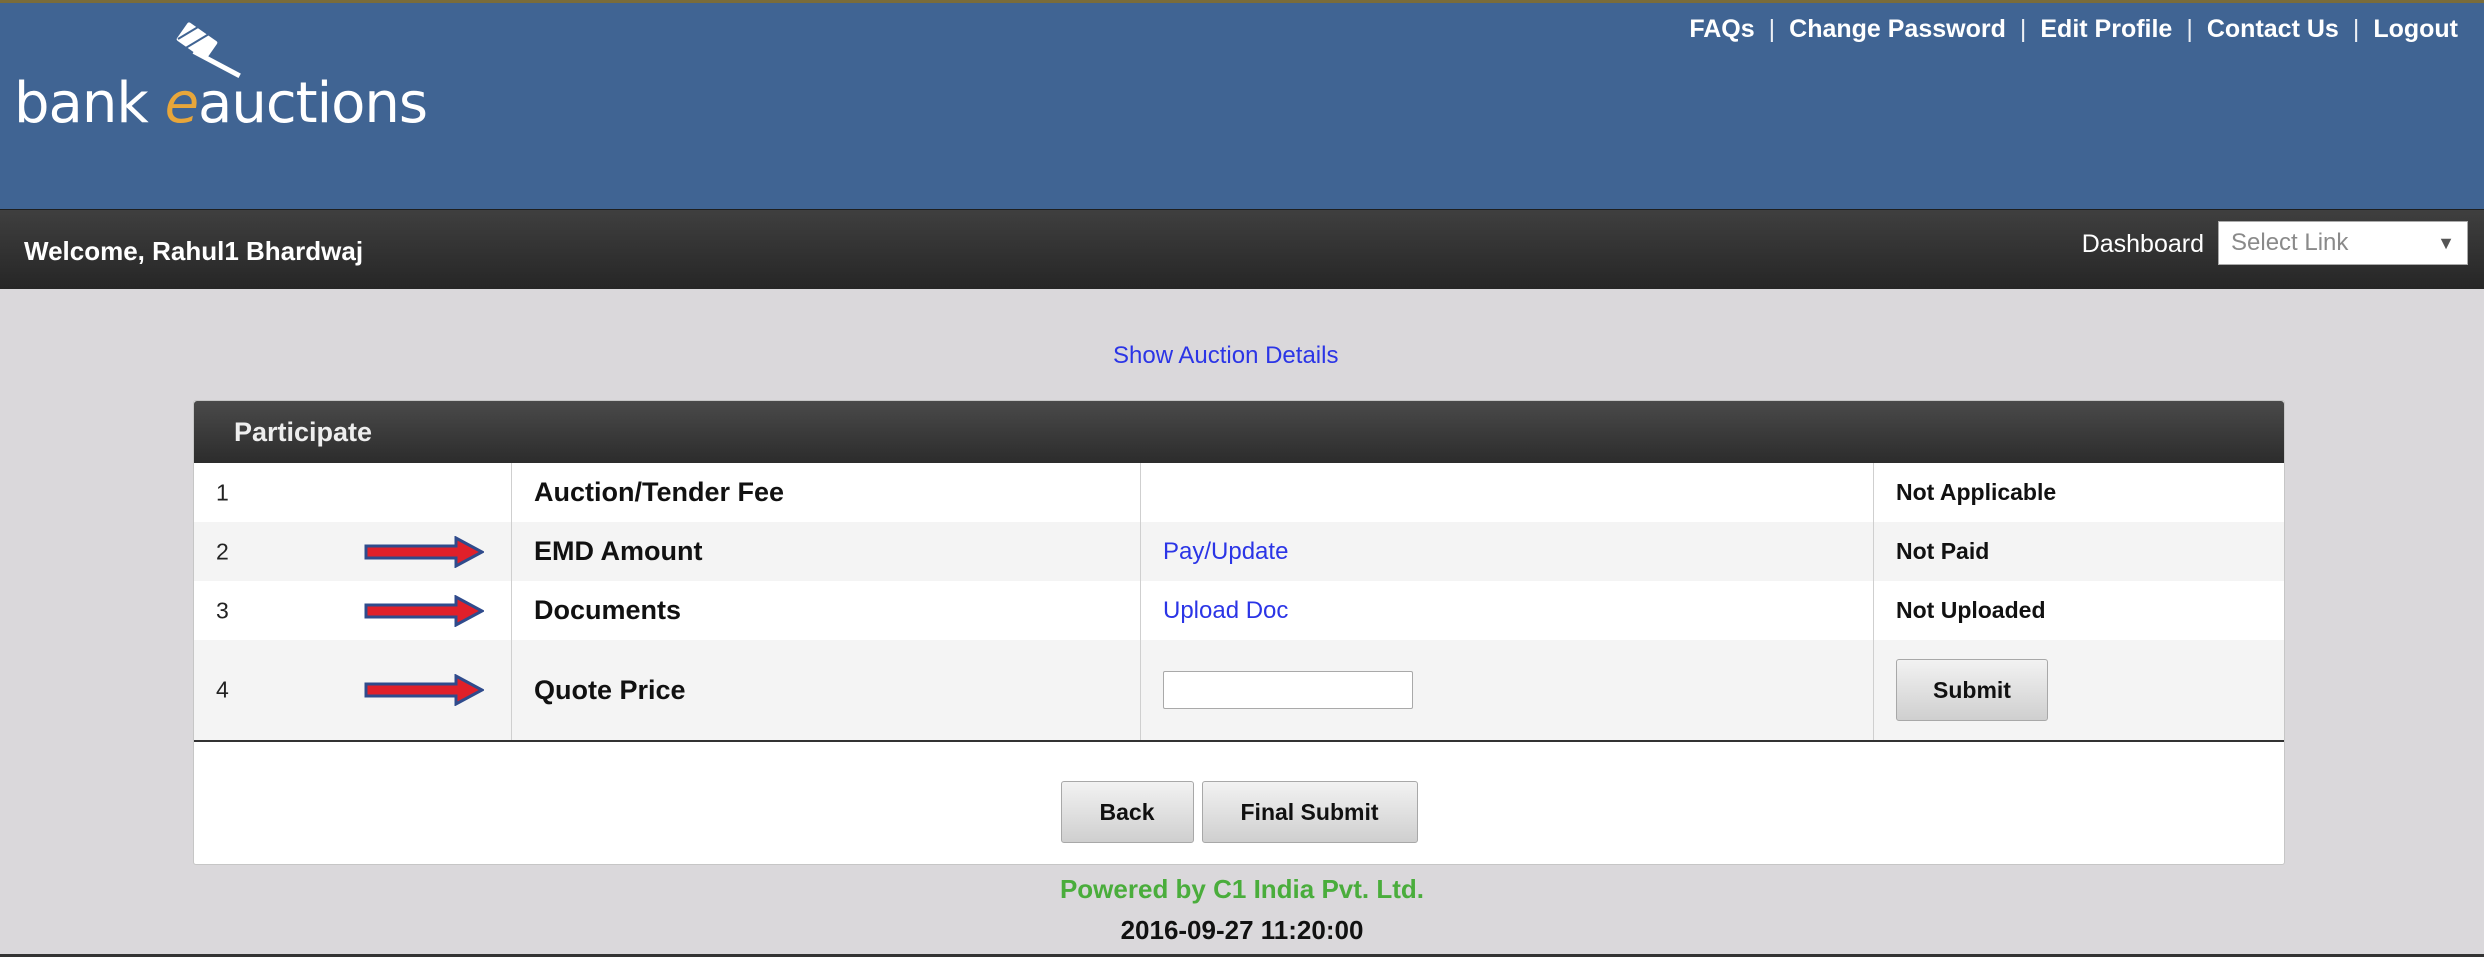 The width and height of the screenshot is (2484, 957). What do you see at coordinates (1897, 29) in the screenshot?
I see `change-password-link: Change Password` at bounding box center [1897, 29].